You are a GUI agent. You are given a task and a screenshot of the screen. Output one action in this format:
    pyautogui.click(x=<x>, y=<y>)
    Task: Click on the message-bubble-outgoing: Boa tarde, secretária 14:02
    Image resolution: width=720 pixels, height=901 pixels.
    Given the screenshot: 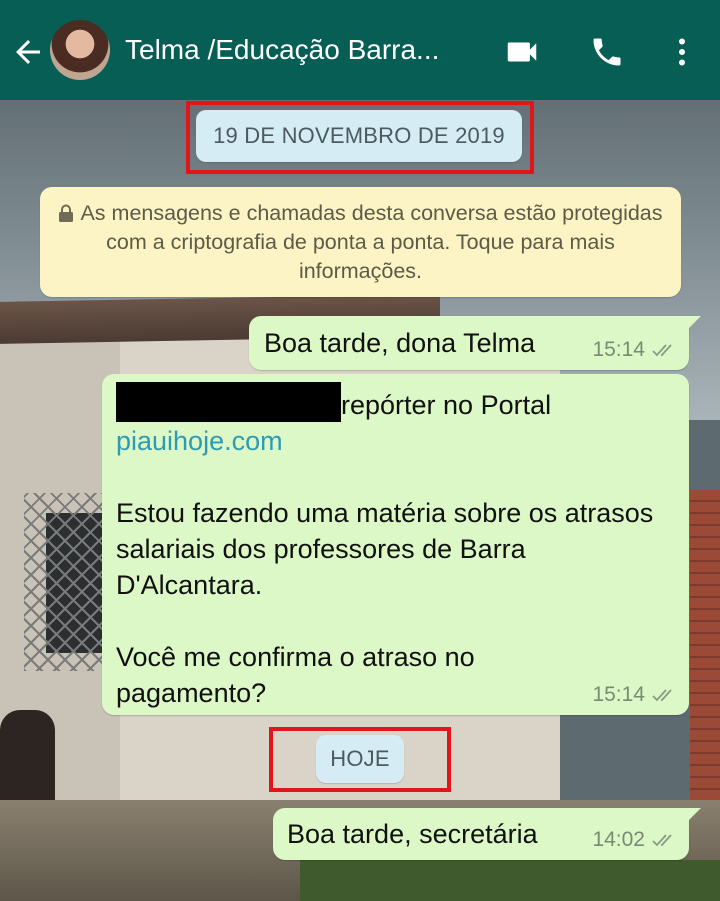 What is the action you would take?
    pyautogui.click(x=487, y=834)
    